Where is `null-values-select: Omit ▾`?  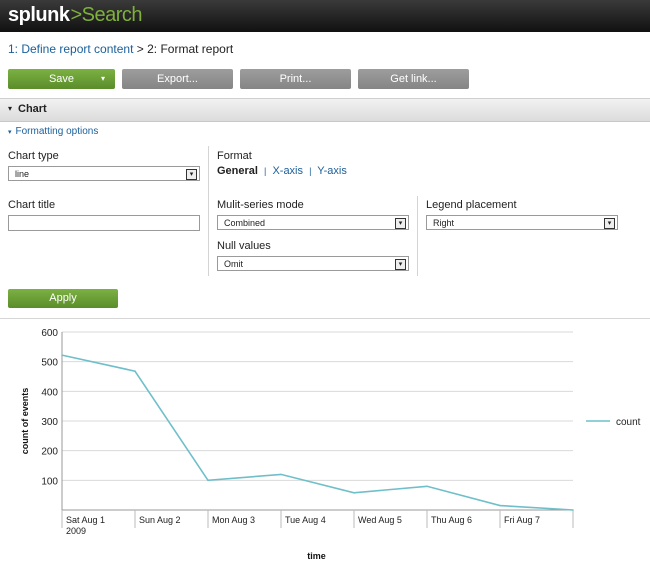 null-values-select: Omit ▾ is located at coordinates (313, 263).